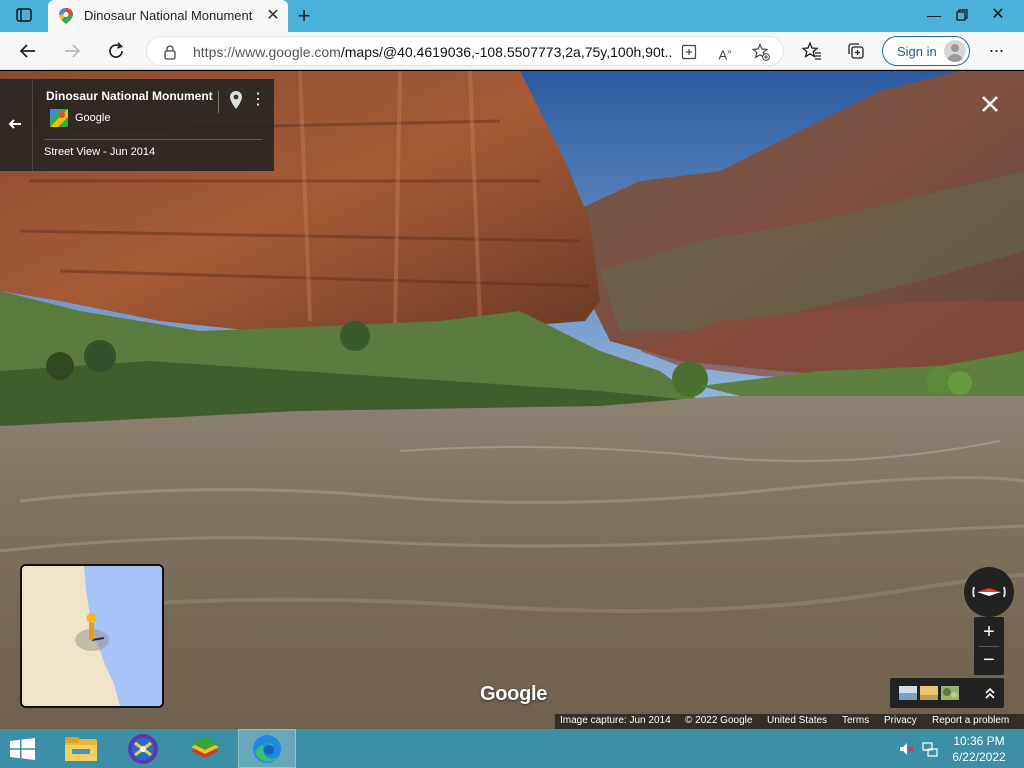  What do you see at coordinates (236, 100) in the screenshot?
I see `location-pin-icon` at bounding box center [236, 100].